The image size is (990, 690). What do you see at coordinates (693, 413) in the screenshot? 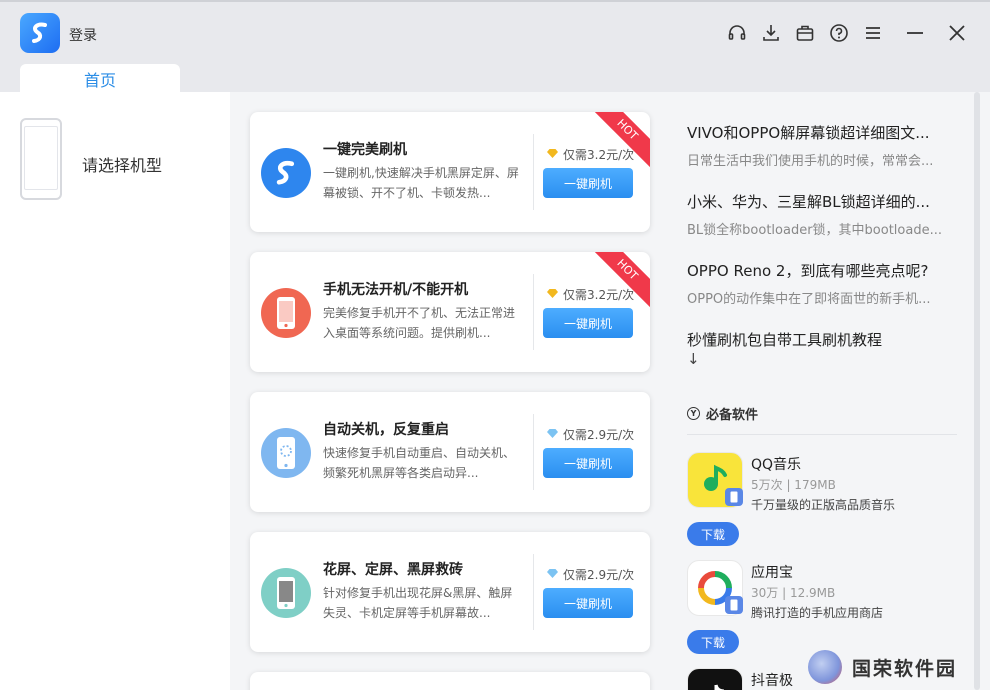
I see `software-badge-icon: Y` at bounding box center [693, 413].